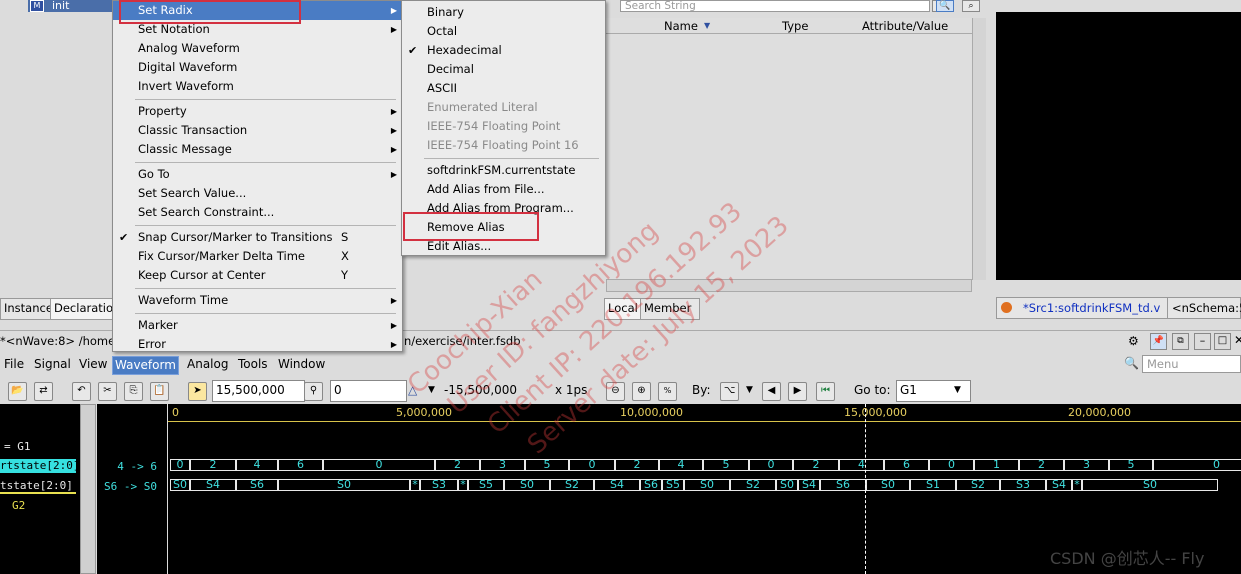 The image size is (1241, 574). What do you see at coordinates (17, 446) in the screenshot?
I see `group-g1: = G1` at bounding box center [17, 446].